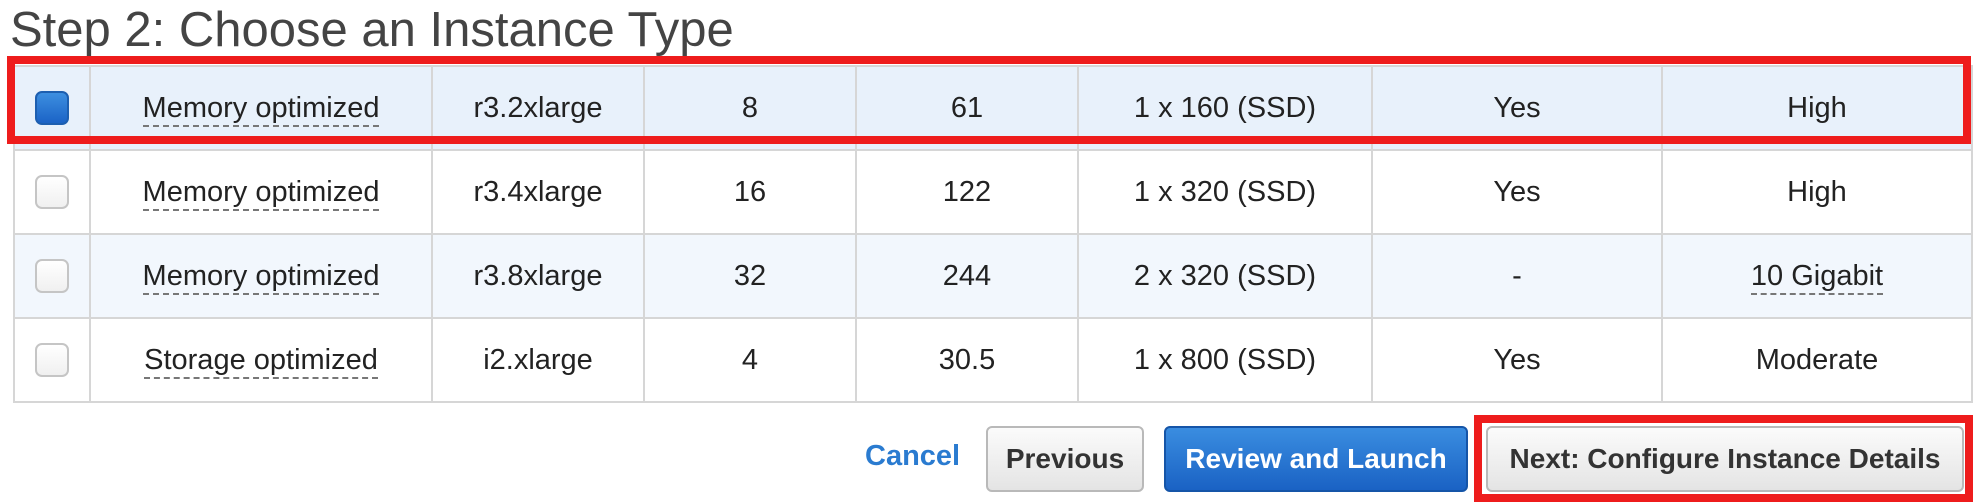 The width and height of the screenshot is (1980, 502). Describe the element at coordinates (1316, 459) in the screenshot. I see `review-and-launch-button: Review and Launch` at that location.